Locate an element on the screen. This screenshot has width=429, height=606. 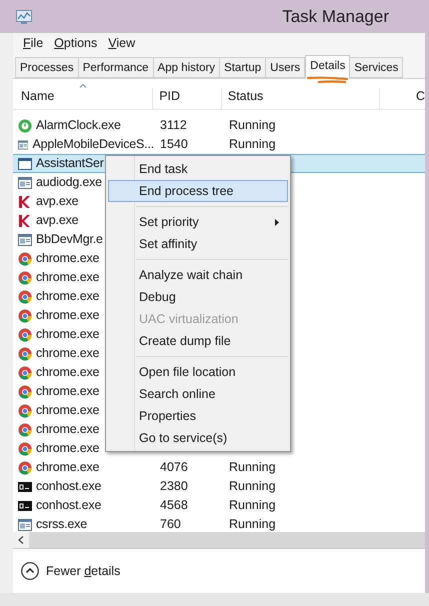
process-name: BbDevMgr.e is located at coordinates (69, 239).